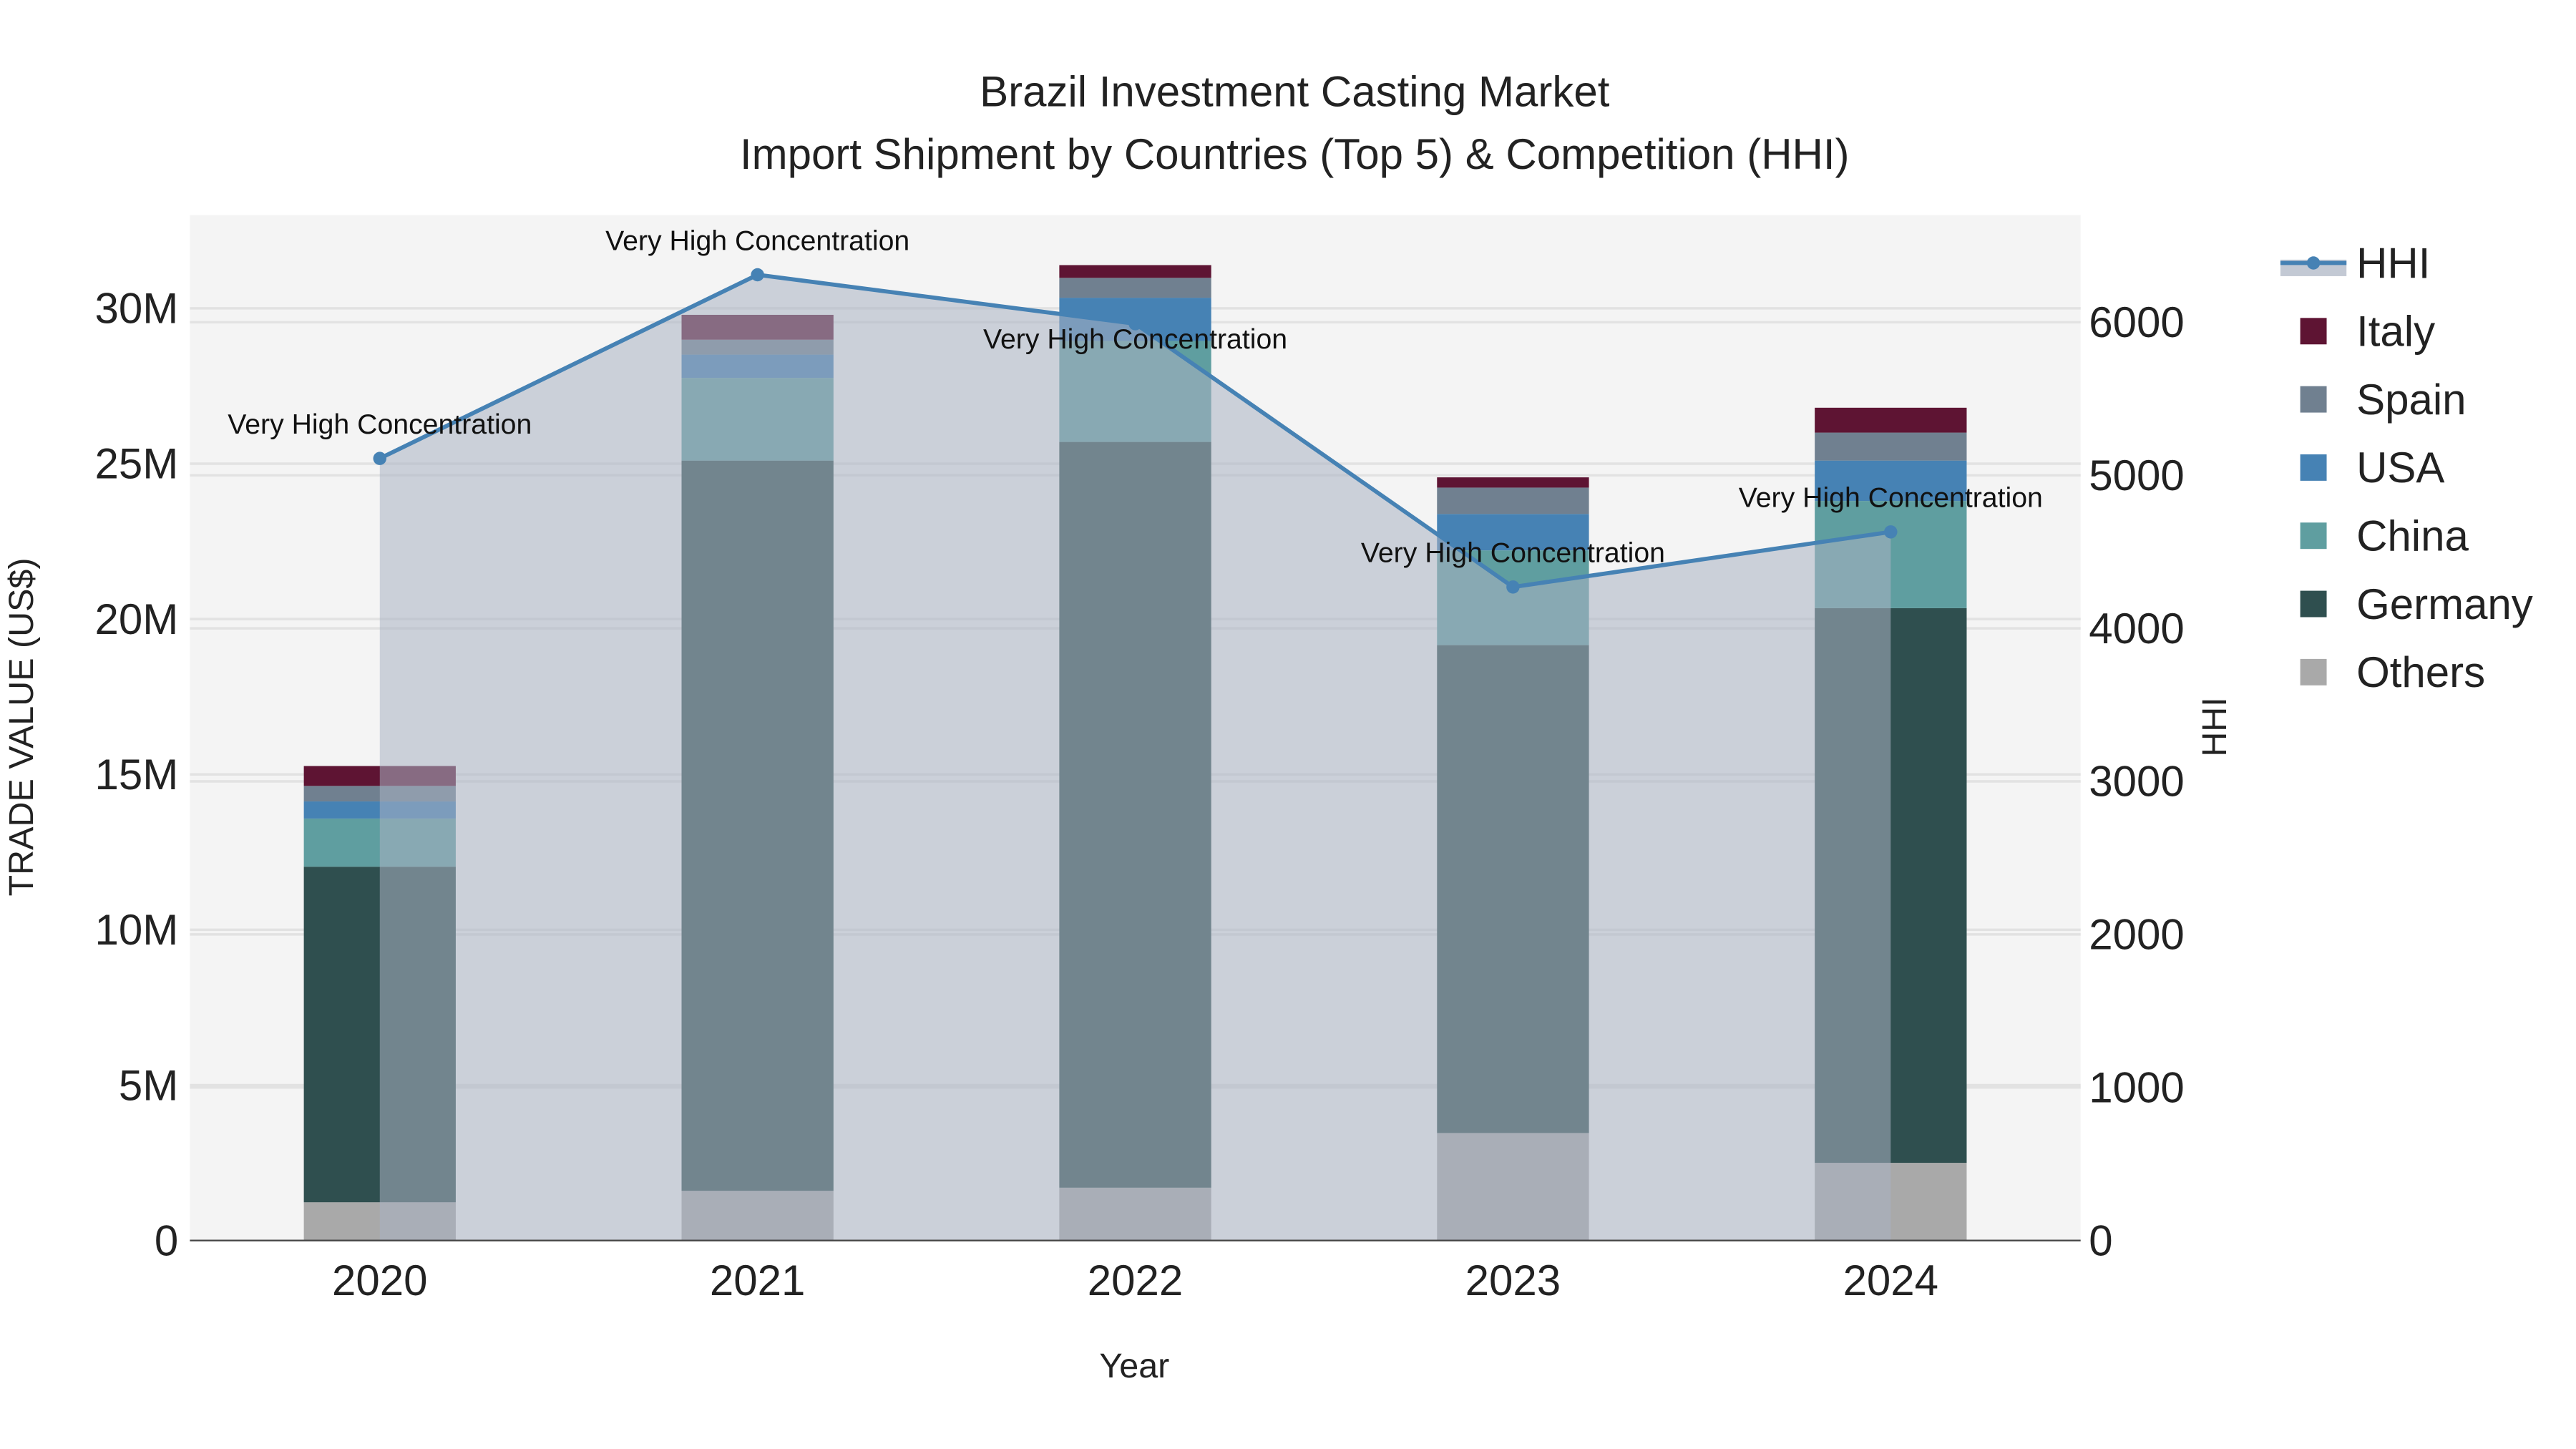 This screenshot has height=1449, width=2576. I want to click on annotation-2021: Very High Concentration, so click(757, 240).